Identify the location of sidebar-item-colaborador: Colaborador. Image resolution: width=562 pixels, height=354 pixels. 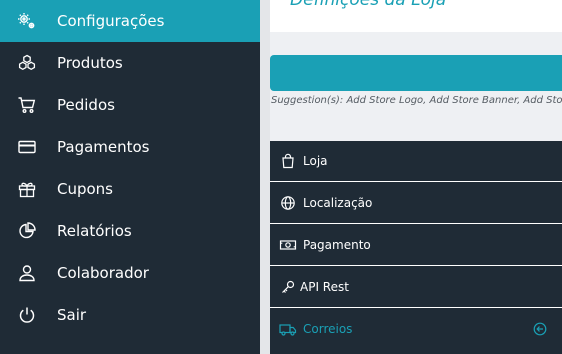
(130, 273).